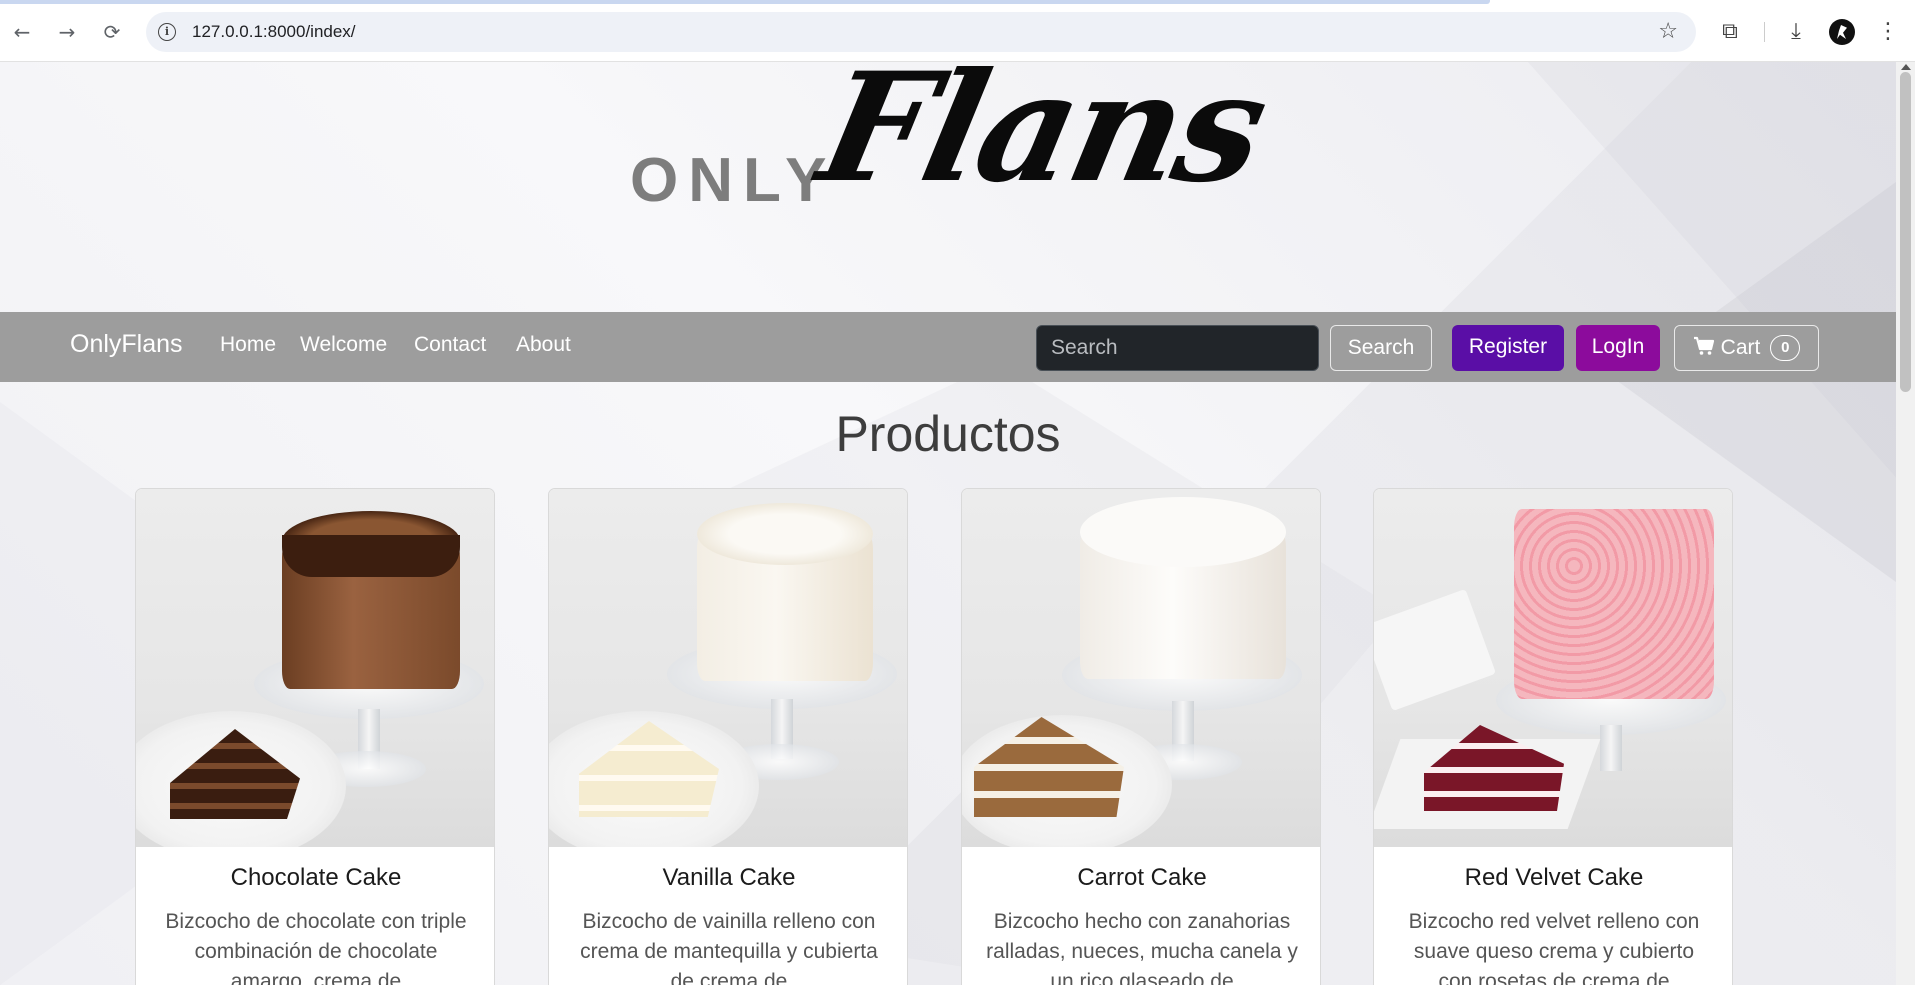 The width and height of the screenshot is (1915, 985). I want to click on section-title: Productos, so click(948, 434).